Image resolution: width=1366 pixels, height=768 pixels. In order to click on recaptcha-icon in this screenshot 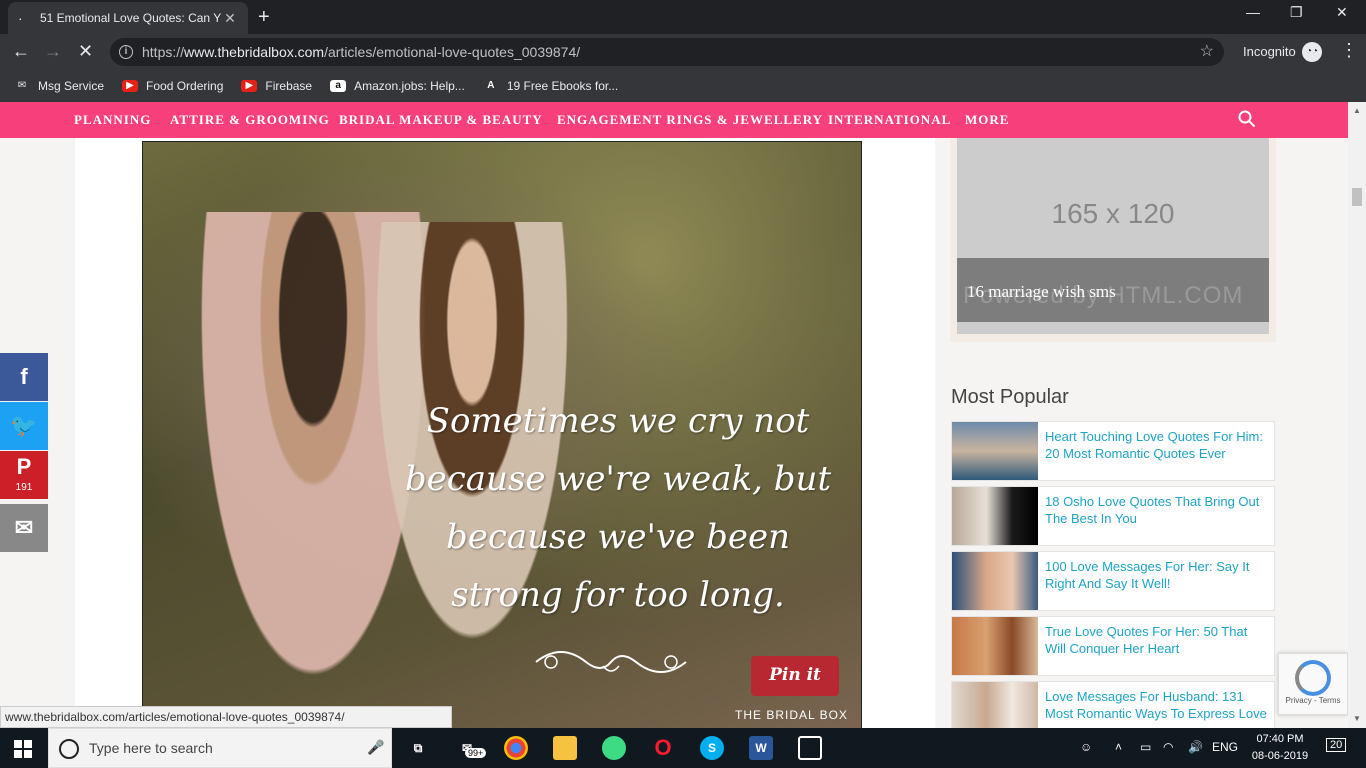, I will do `click(1313, 678)`.